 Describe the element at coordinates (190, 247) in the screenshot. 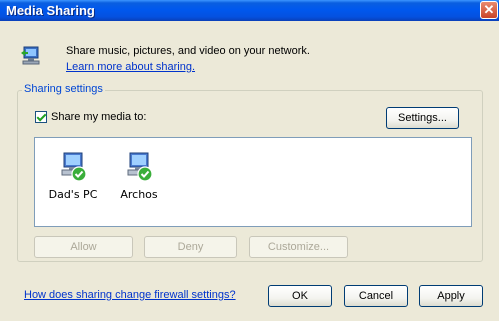

I see `deny-button: Deny` at that location.